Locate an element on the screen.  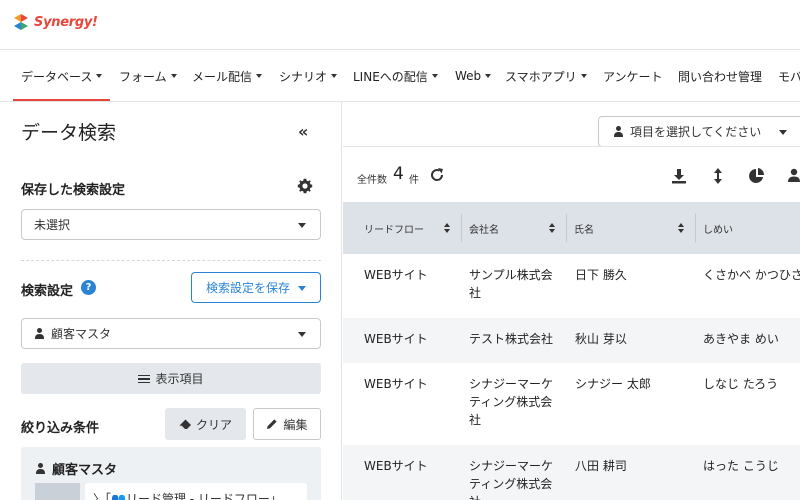
table-header: リードフロー 会社名 氏名 しめい is located at coordinates (571, 228).